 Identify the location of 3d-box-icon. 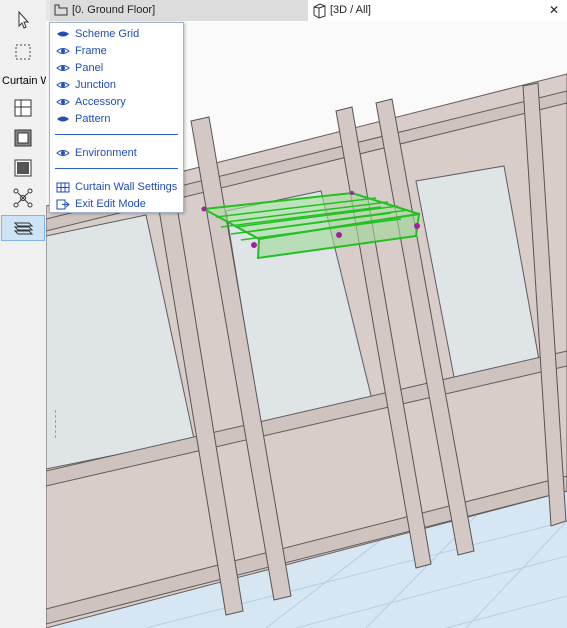
(319, 11).